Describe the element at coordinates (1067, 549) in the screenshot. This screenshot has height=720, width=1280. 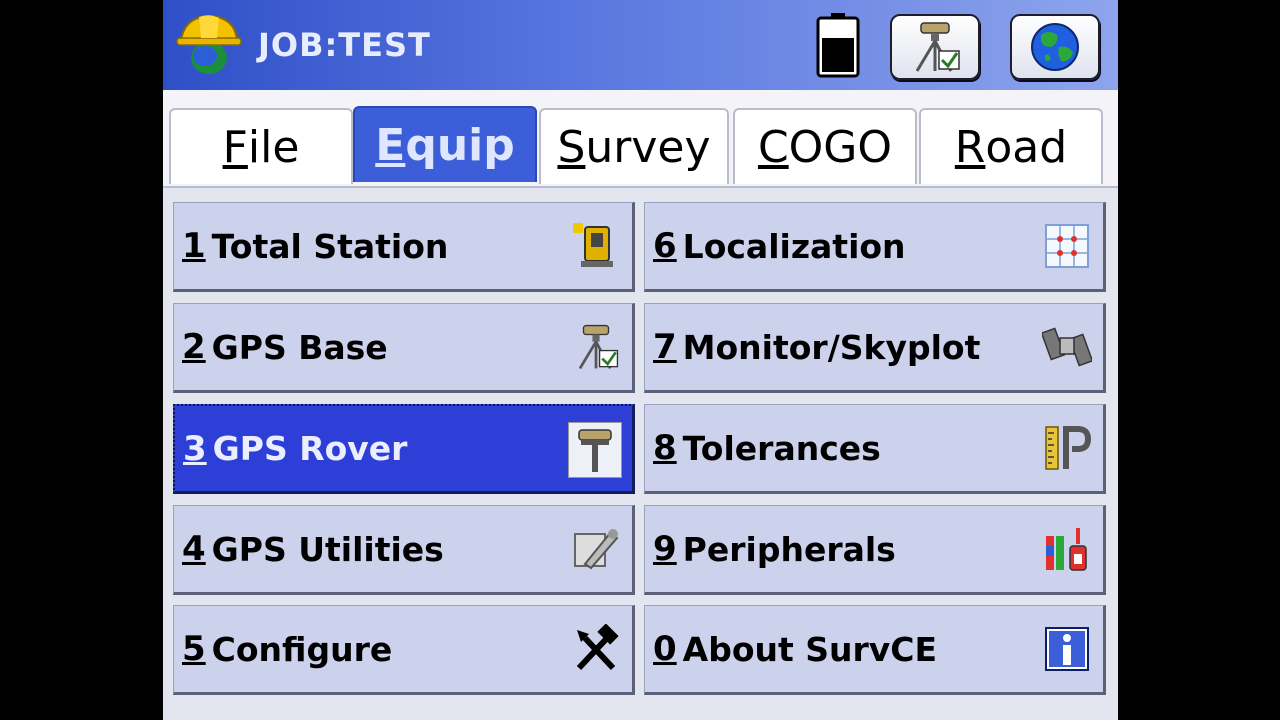
I see `peripherals-icon` at that location.